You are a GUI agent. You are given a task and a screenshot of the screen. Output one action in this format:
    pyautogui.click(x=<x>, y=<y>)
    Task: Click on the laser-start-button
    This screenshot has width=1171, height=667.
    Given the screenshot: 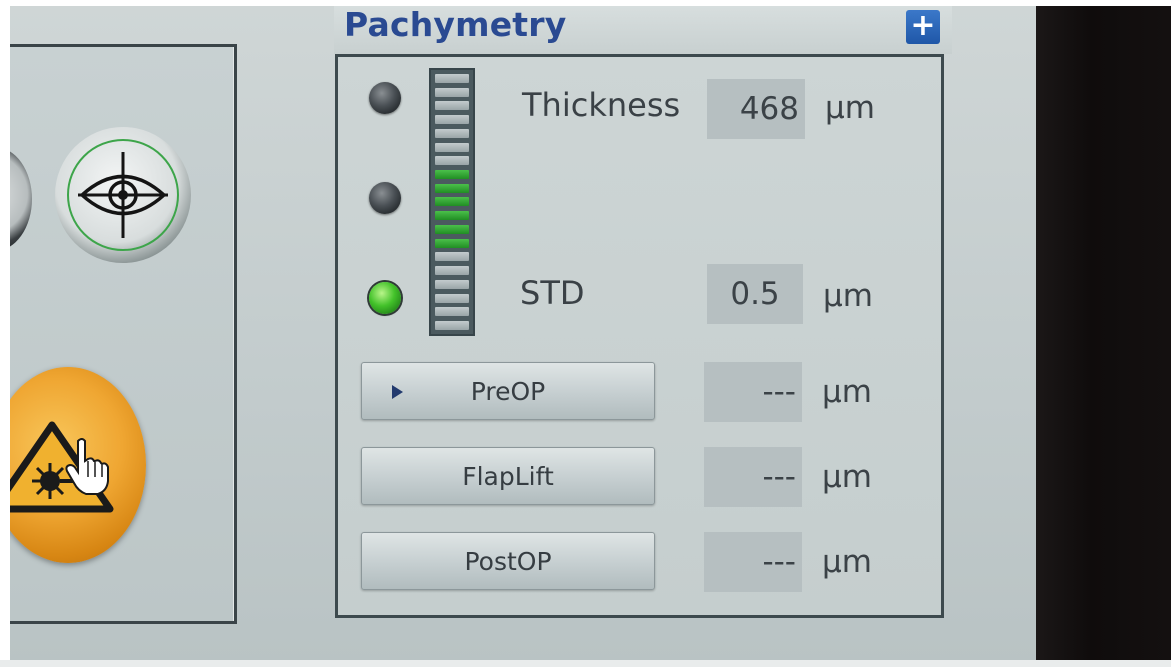 What is the action you would take?
    pyautogui.click(x=78, y=465)
    